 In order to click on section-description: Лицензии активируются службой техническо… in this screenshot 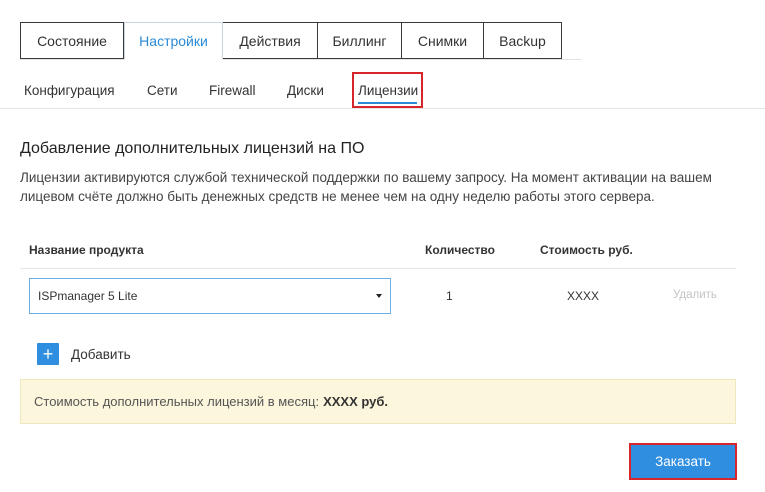, I will do `click(366, 187)`.